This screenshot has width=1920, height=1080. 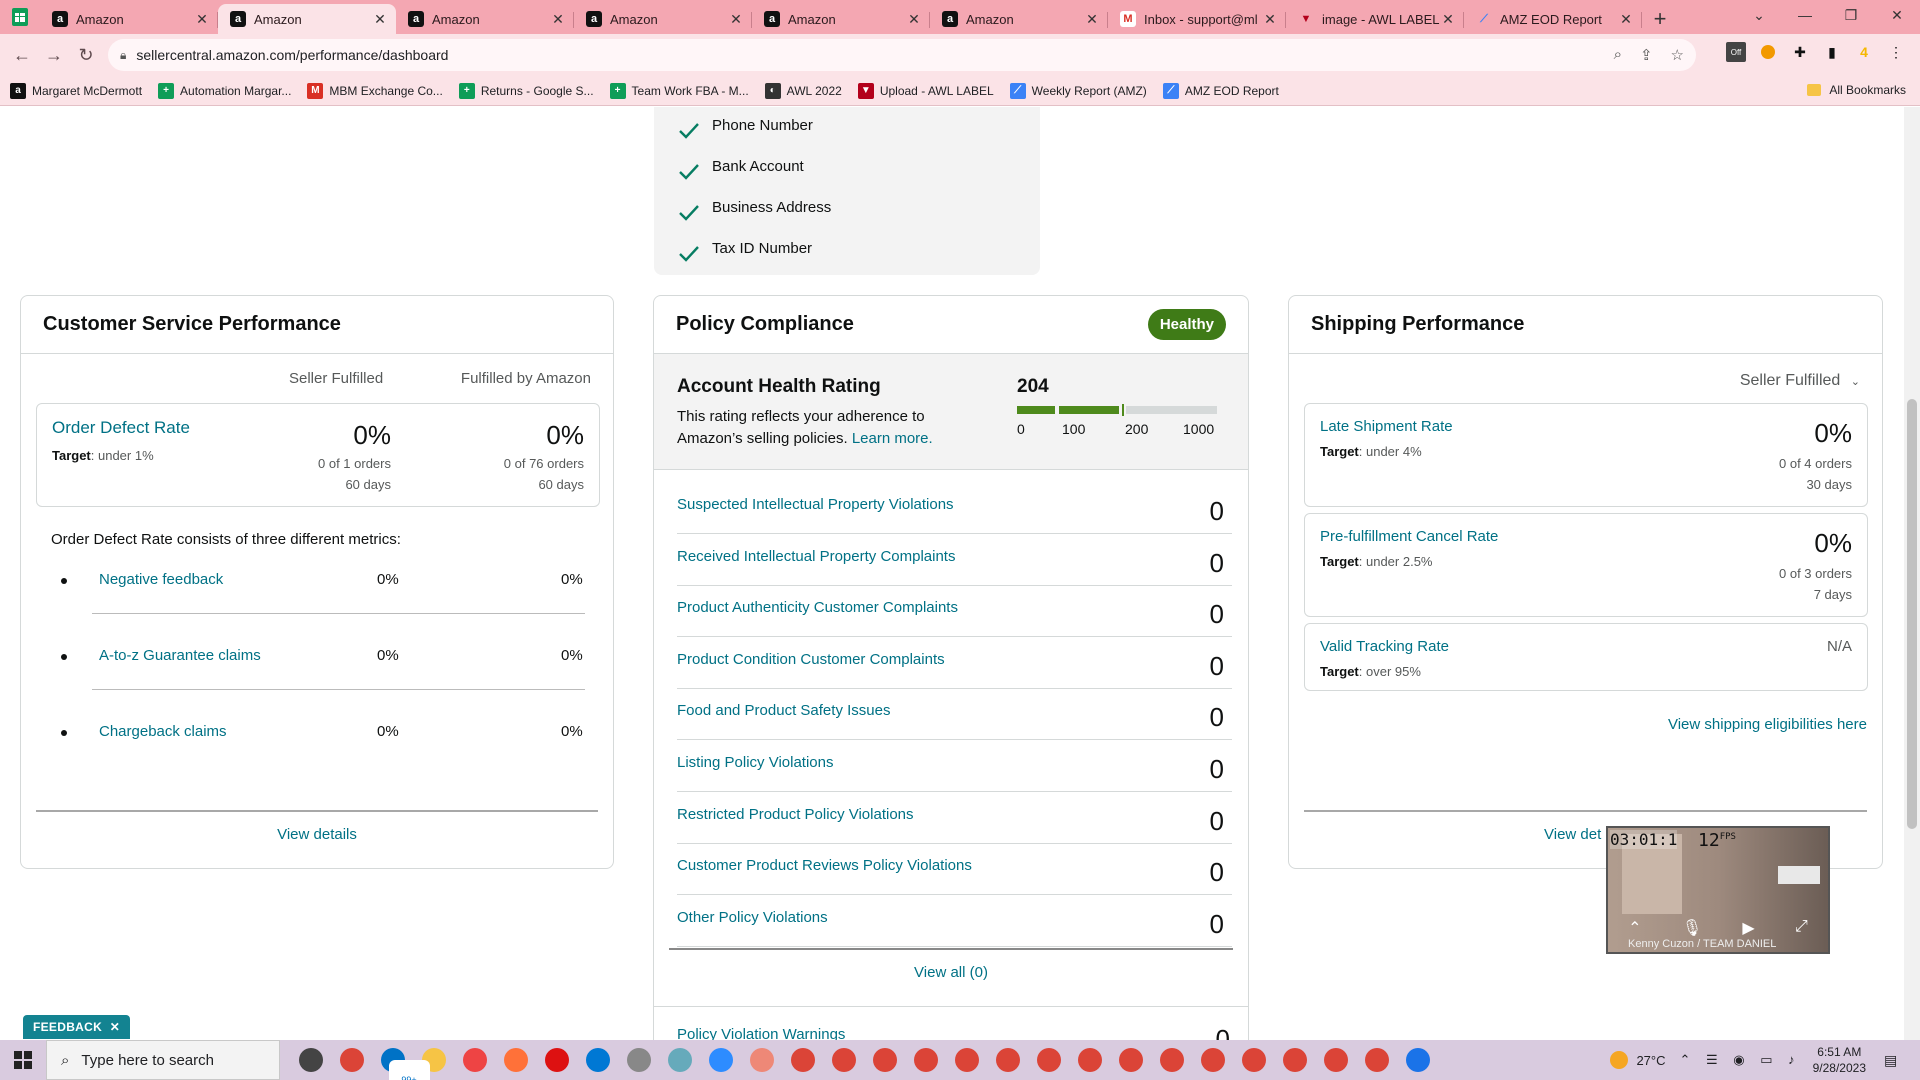 What do you see at coordinates (783, 710) in the screenshot?
I see `policy-link: Food and Product Safety Issues` at bounding box center [783, 710].